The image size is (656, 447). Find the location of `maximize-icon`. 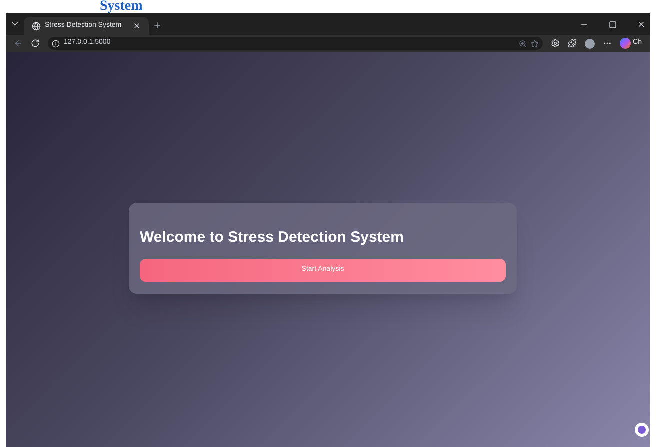

maximize-icon is located at coordinates (613, 25).